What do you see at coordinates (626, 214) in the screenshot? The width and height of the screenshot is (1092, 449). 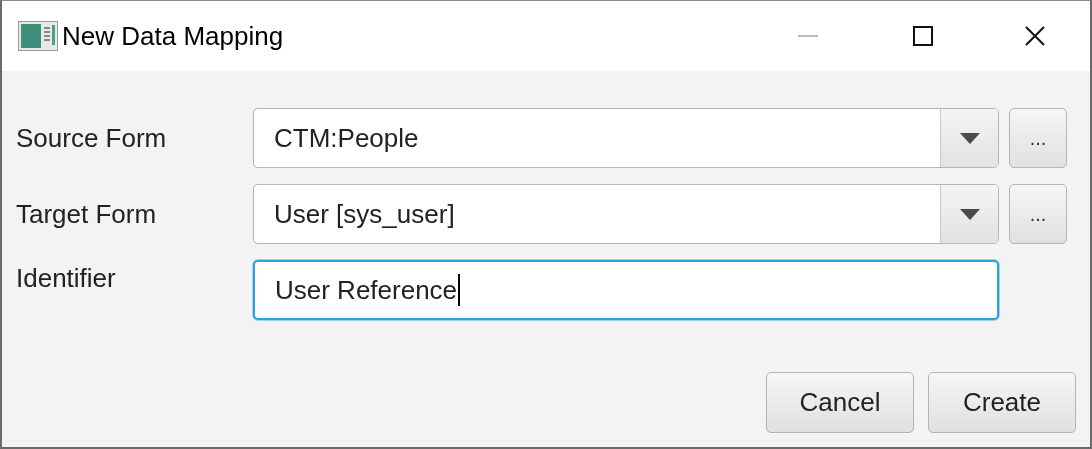 I see `combo-box: User [sys_user]` at bounding box center [626, 214].